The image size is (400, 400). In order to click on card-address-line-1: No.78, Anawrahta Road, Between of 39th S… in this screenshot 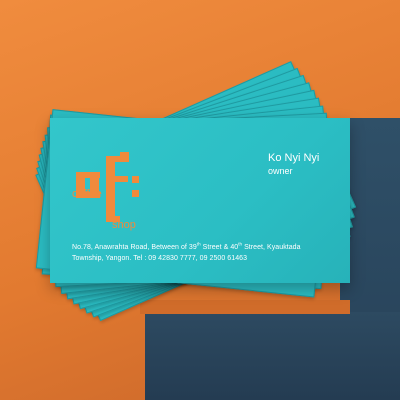, I will do `click(186, 246)`.